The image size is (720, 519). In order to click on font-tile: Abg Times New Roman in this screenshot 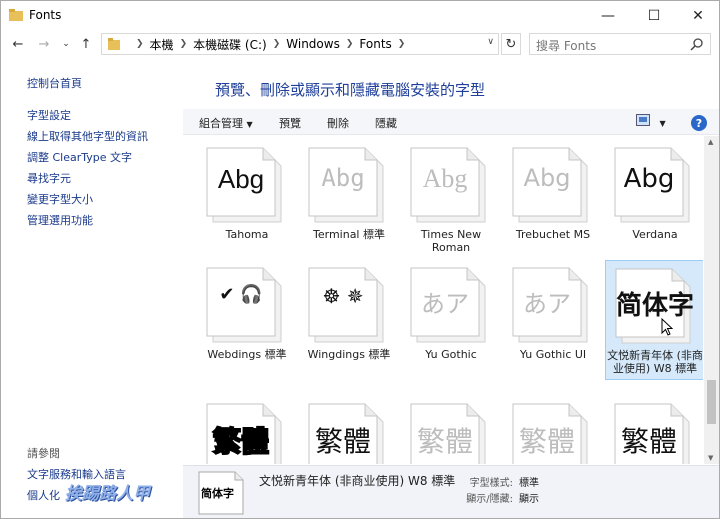, I will do `click(451, 200)`.